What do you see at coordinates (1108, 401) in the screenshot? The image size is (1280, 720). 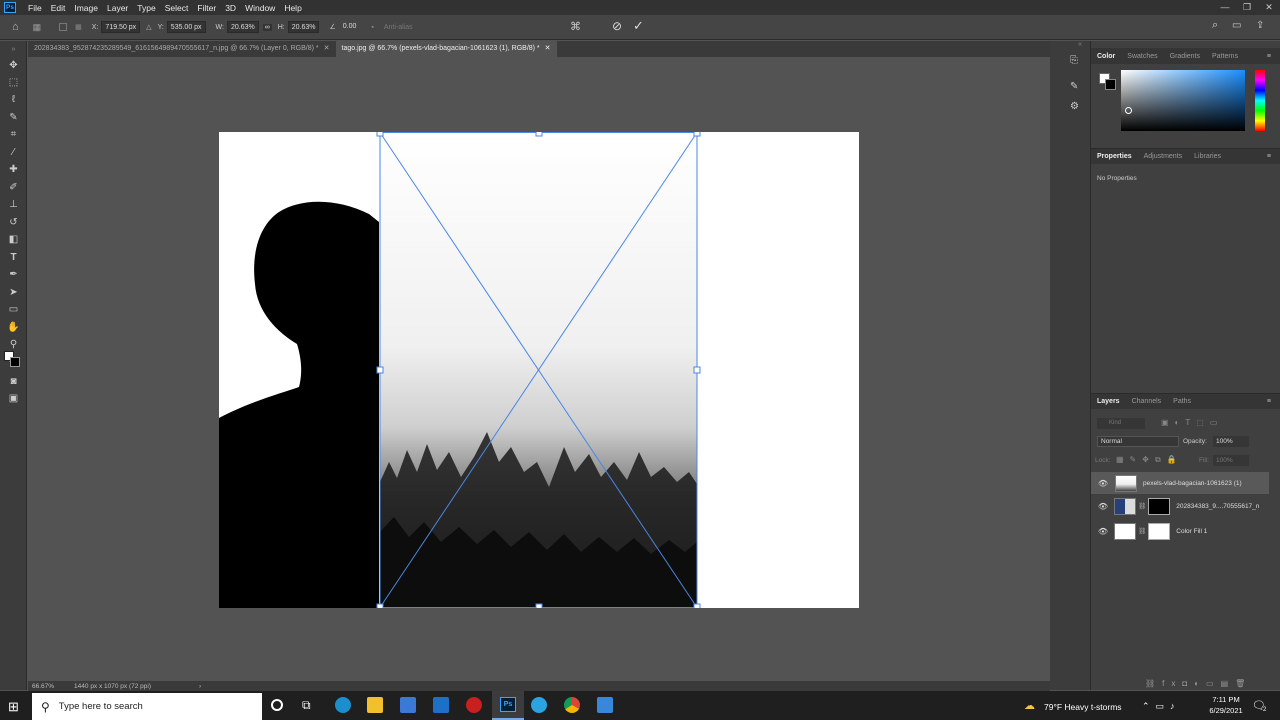 I see `tab-layers: Layers` at bounding box center [1108, 401].